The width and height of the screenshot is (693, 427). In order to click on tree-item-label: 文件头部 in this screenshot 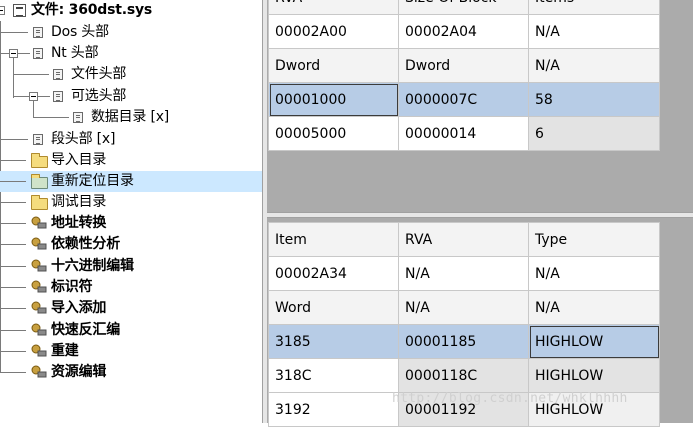, I will do `click(99, 74)`.